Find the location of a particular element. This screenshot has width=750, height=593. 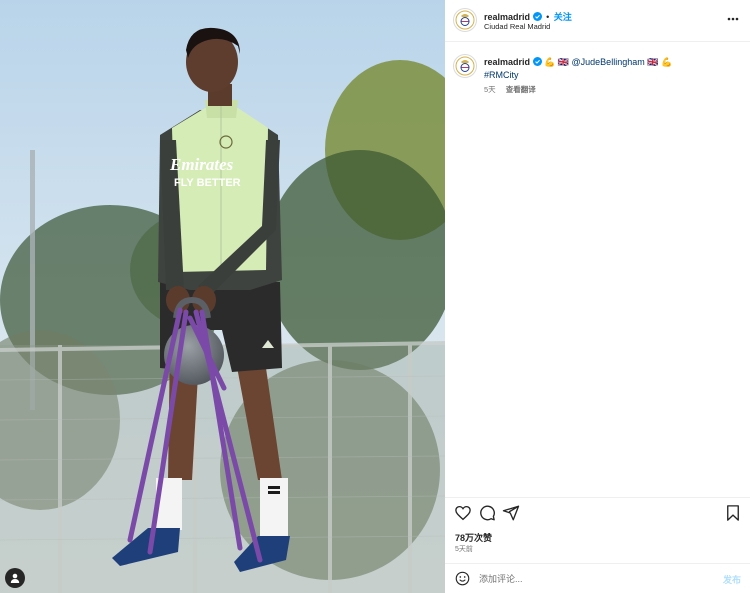

bookmark-icon is located at coordinates (733, 513).